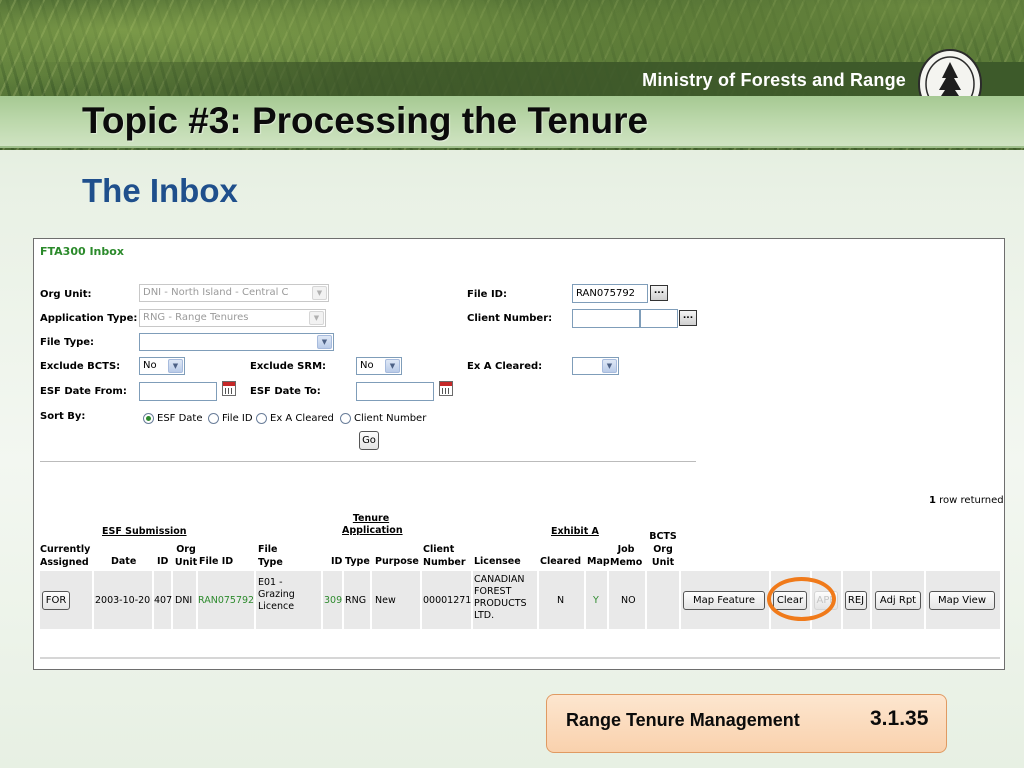 Image resolution: width=1024 pixels, height=768 pixels. Describe the element at coordinates (285, 391) in the screenshot. I see `esf-date-to-label: ESF Date To:` at that location.